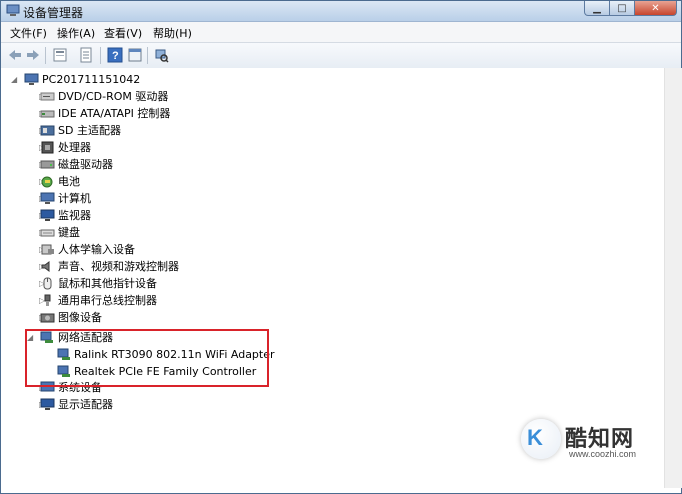 The width and height of the screenshot is (682, 494). Describe the element at coordinates (47, 96) in the screenshot. I see `dvd-drive-icon` at that location.